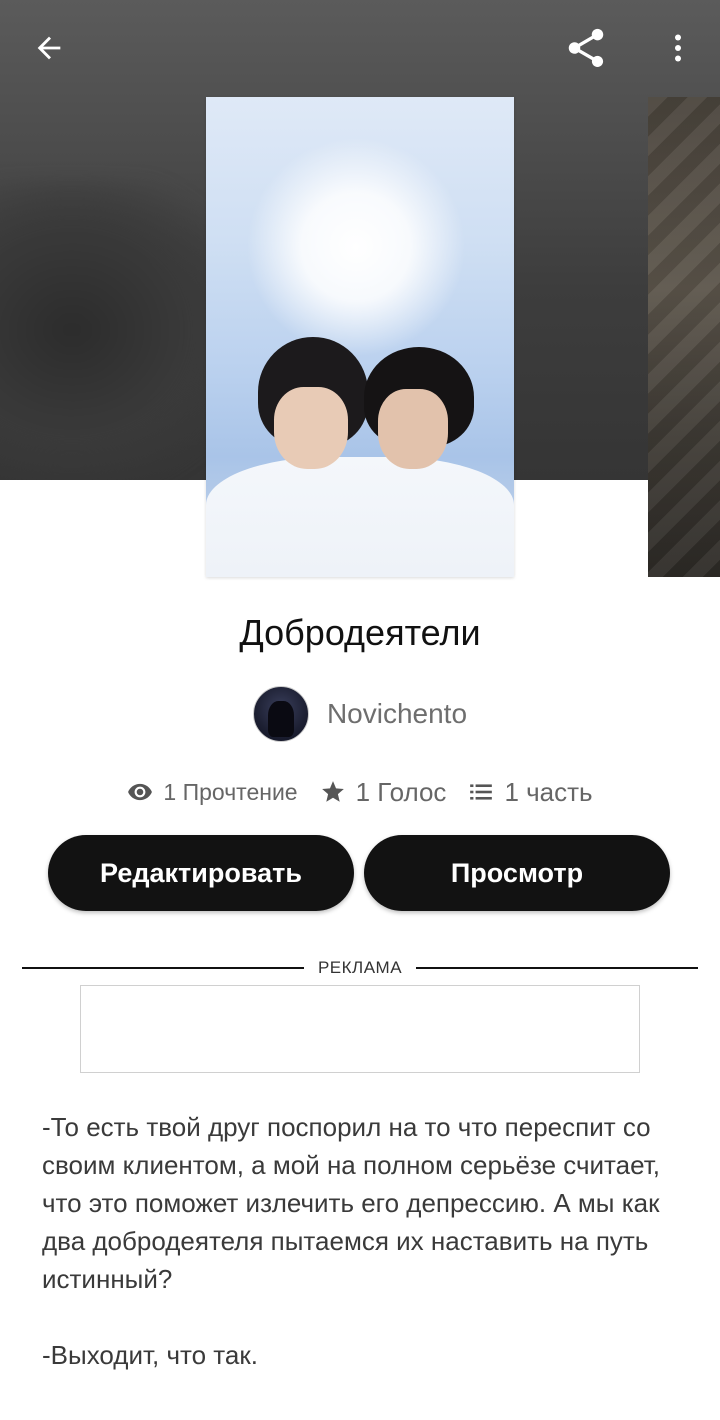 This screenshot has width=720, height=1420. I want to click on parts-count: 1 часть, so click(548, 791).